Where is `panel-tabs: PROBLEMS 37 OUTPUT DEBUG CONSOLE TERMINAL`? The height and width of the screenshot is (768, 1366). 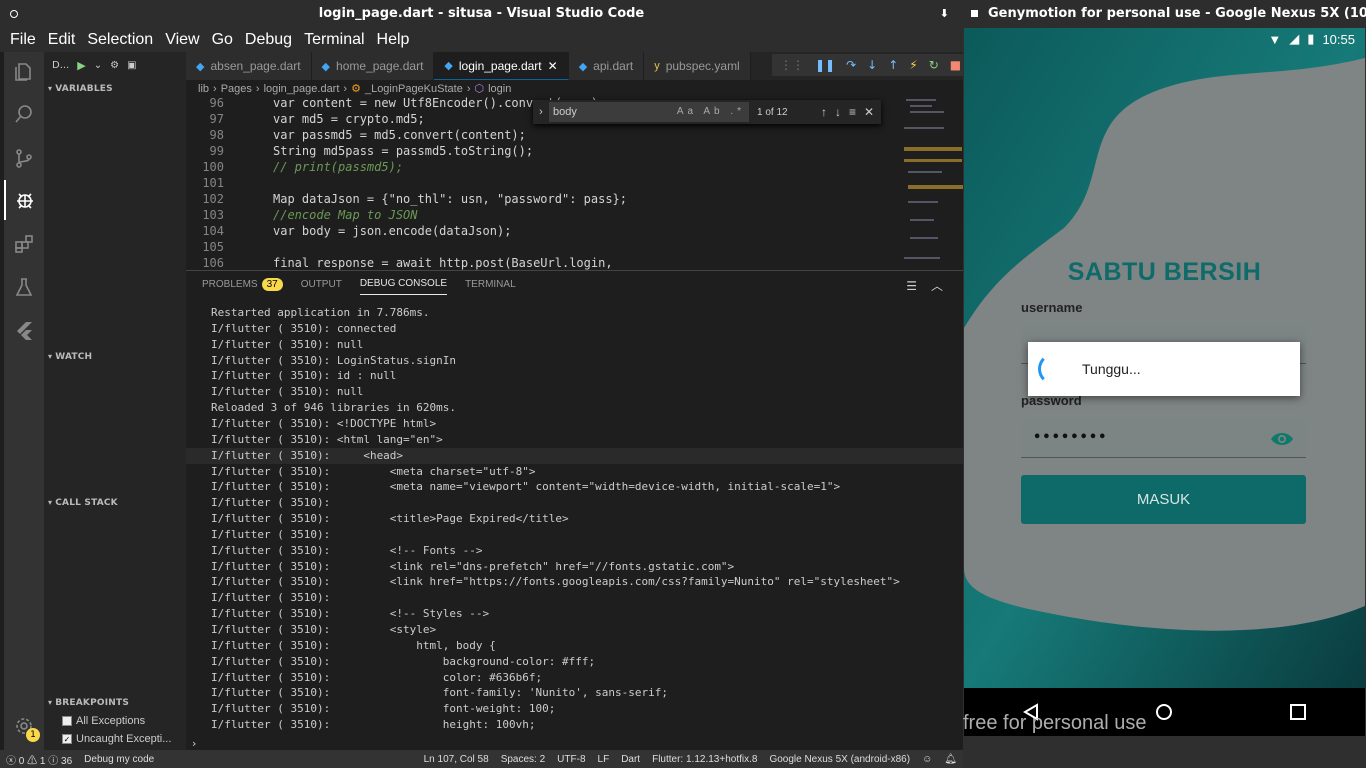
panel-tabs: PROBLEMS 37 OUTPUT DEBUG CONSOLE TERMINAL is located at coordinates (574, 284).